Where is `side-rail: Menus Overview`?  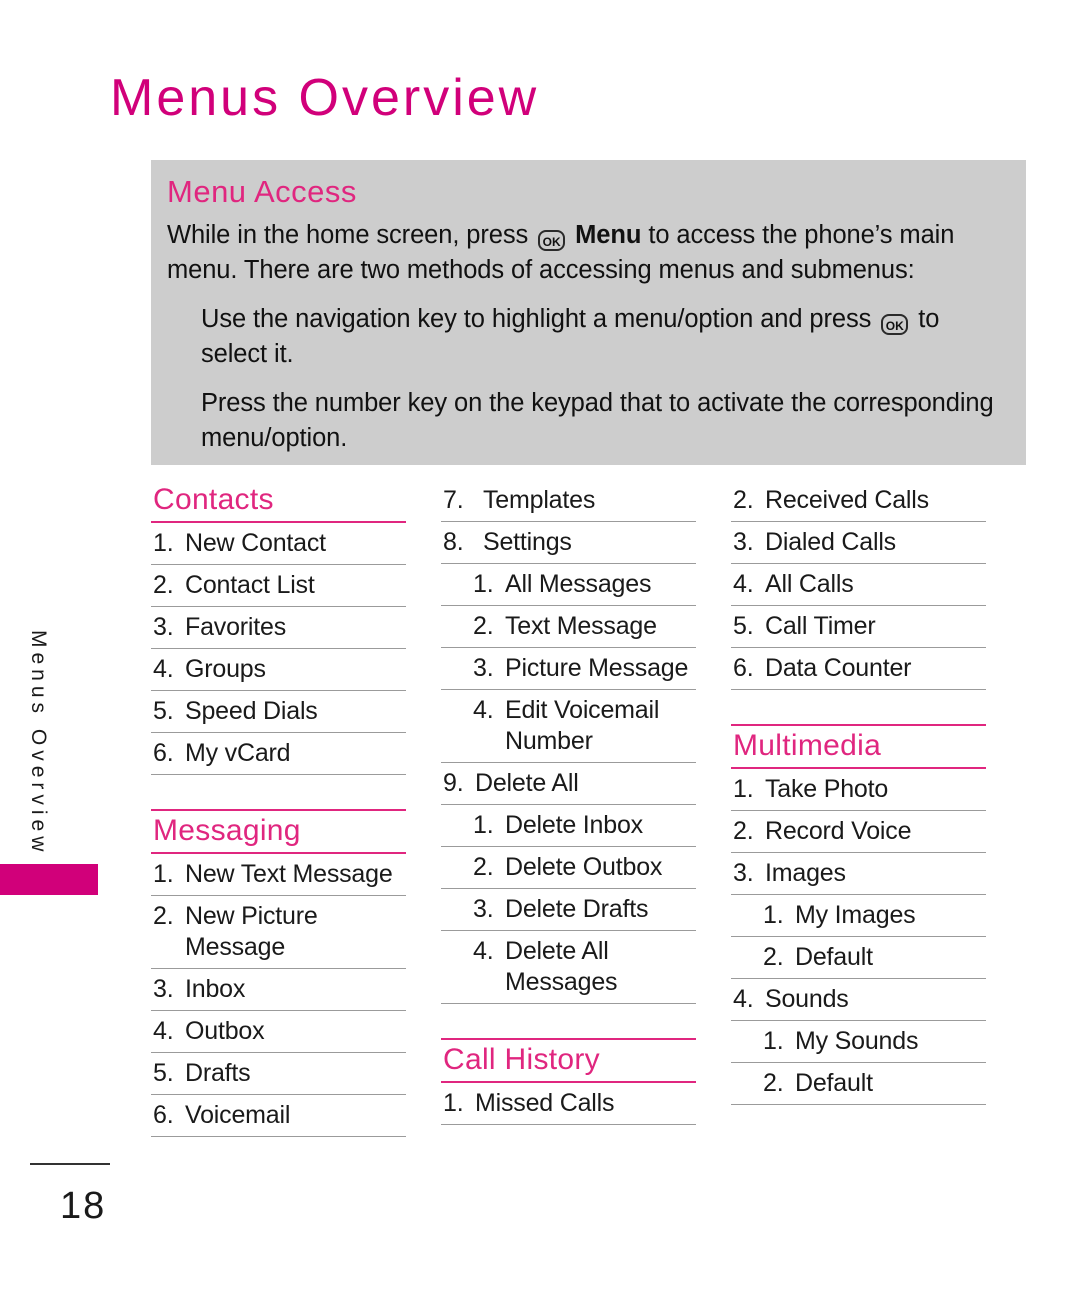 side-rail: Menus Overview is located at coordinates (65, 800).